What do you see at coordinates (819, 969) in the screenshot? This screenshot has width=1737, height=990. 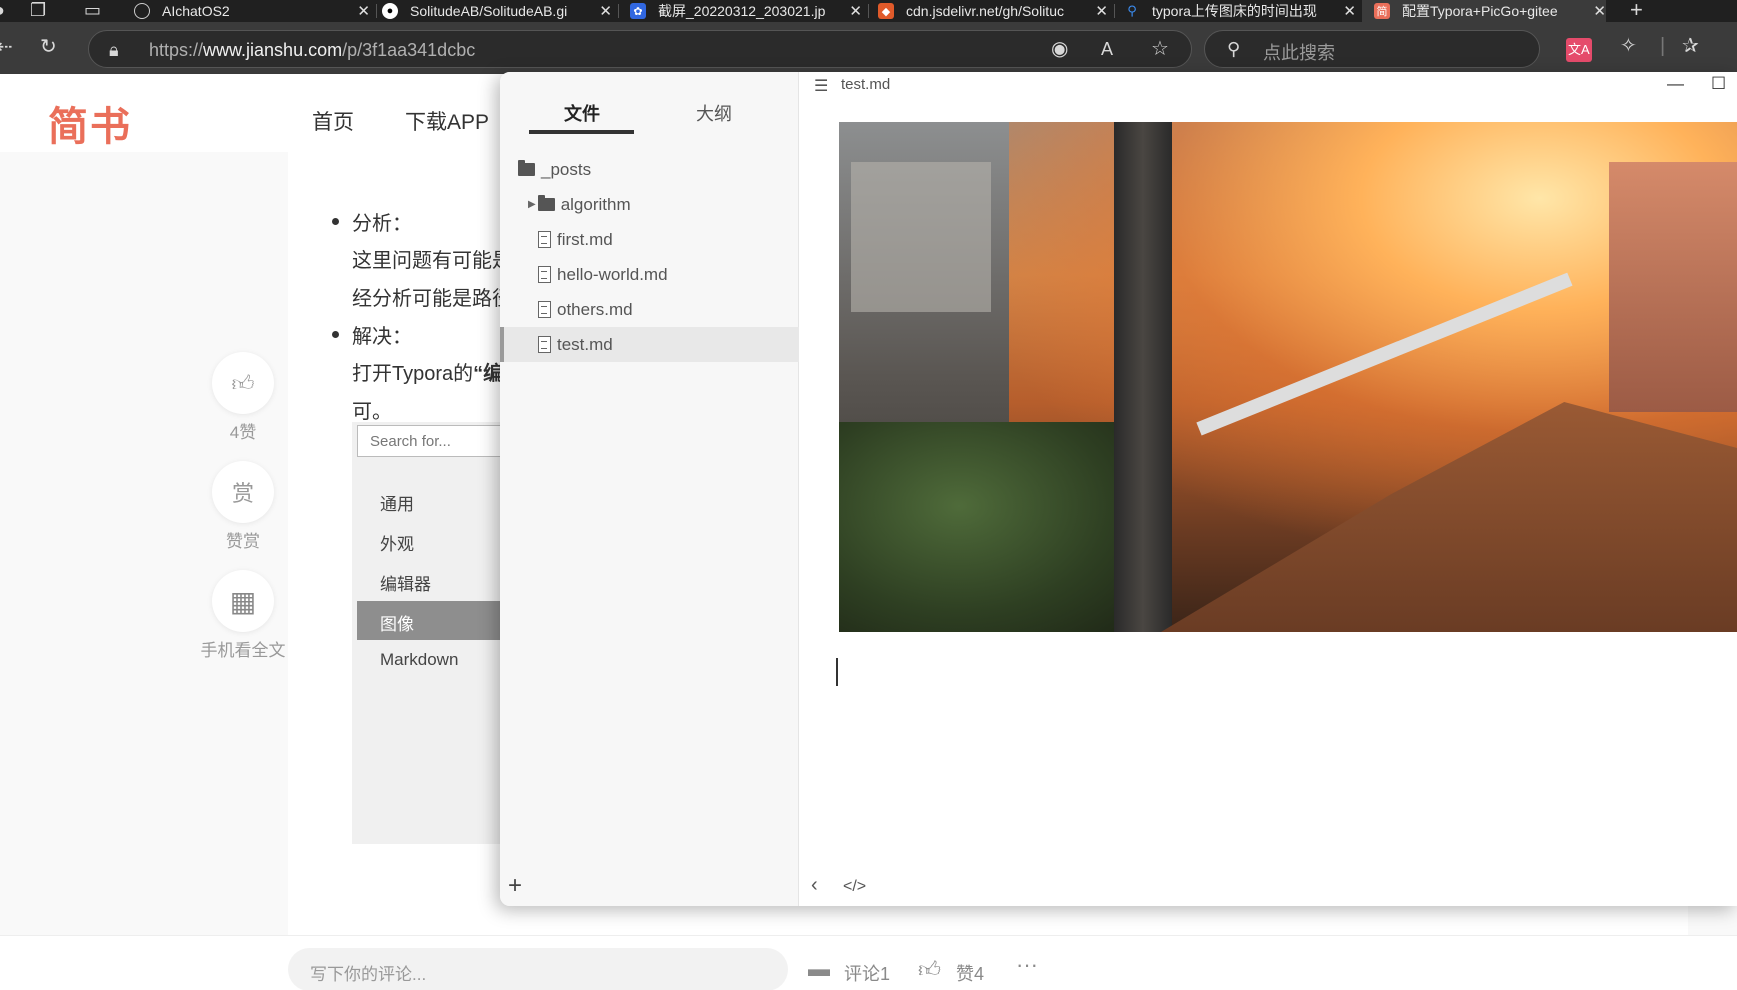 I see `comment-icon: ▬` at bounding box center [819, 969].